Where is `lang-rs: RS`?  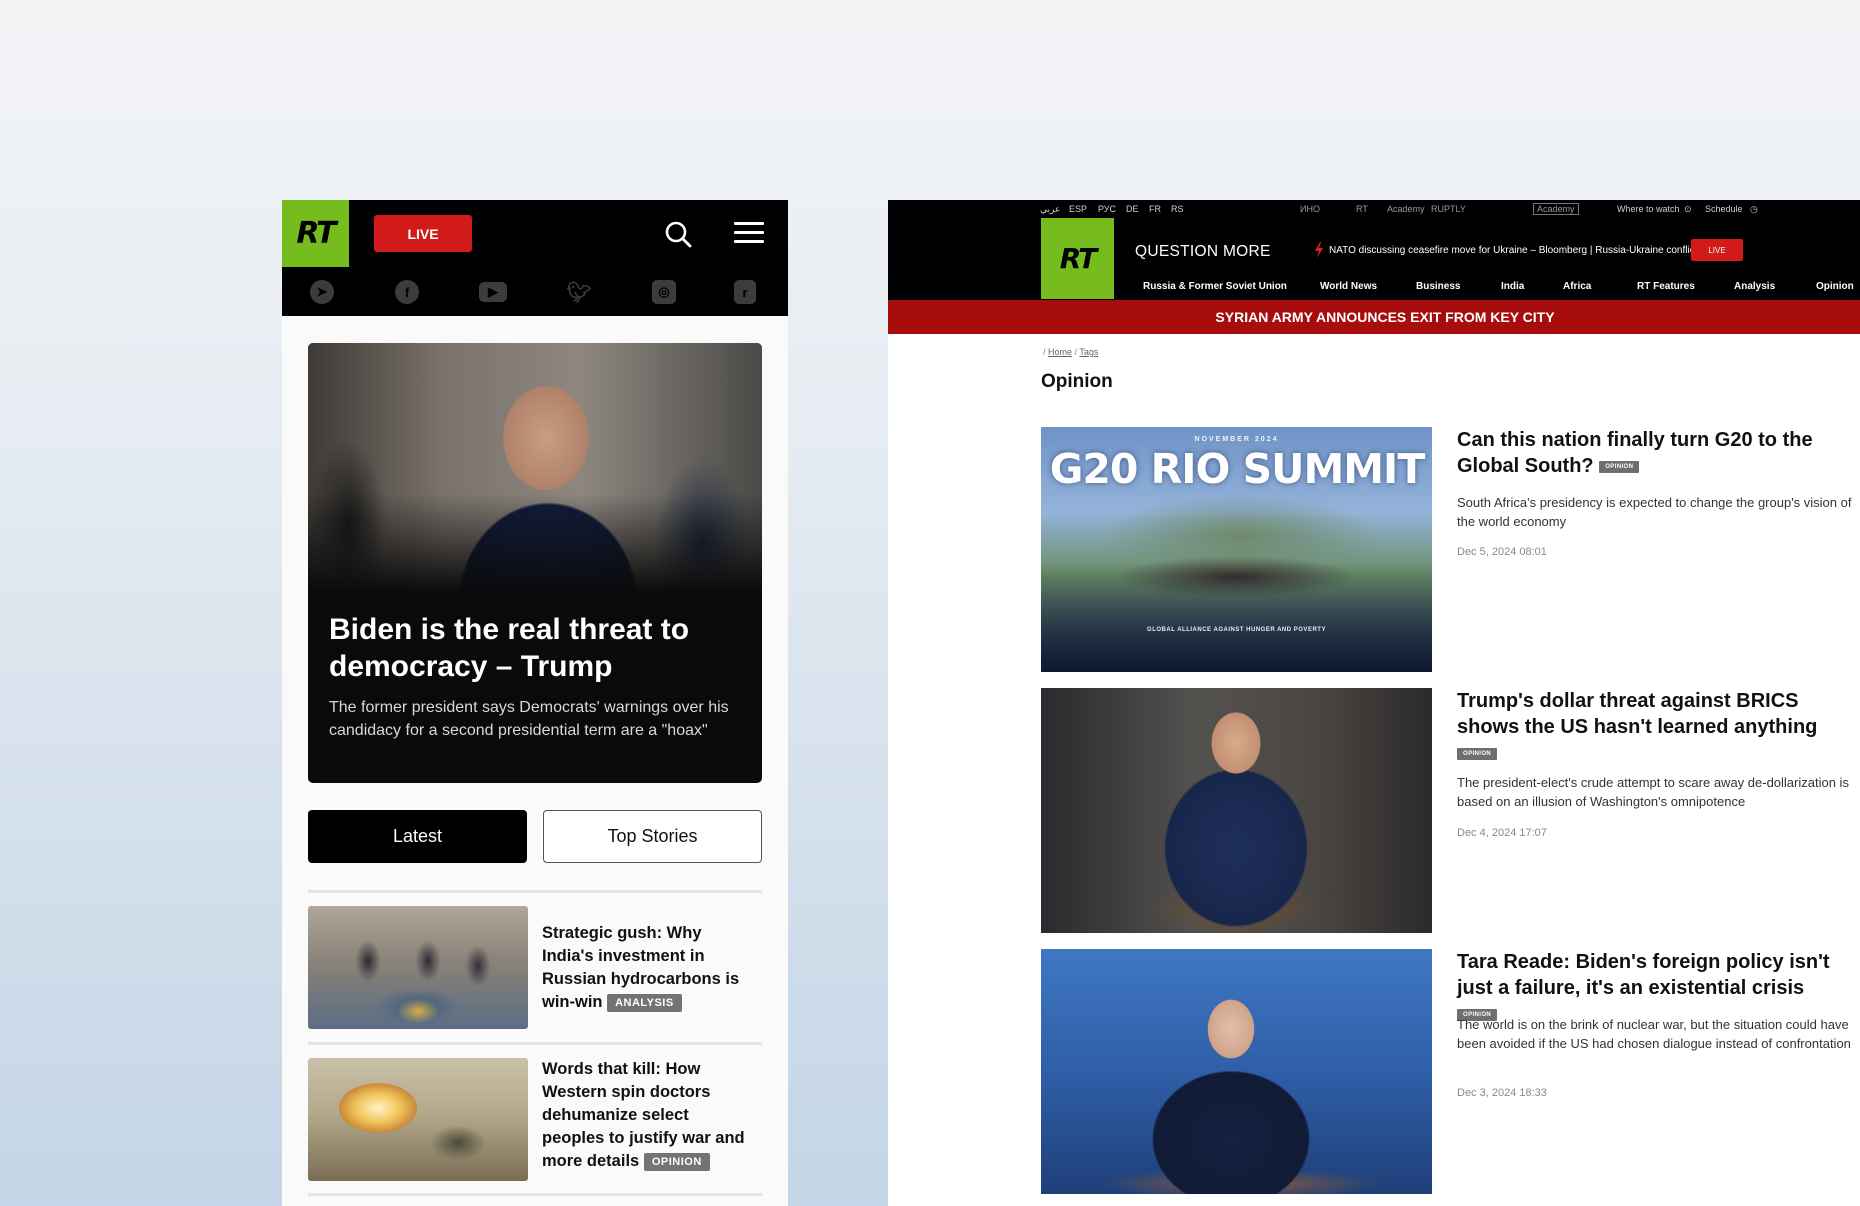
lang-rs: RS is located at coordinates (1177, 209).